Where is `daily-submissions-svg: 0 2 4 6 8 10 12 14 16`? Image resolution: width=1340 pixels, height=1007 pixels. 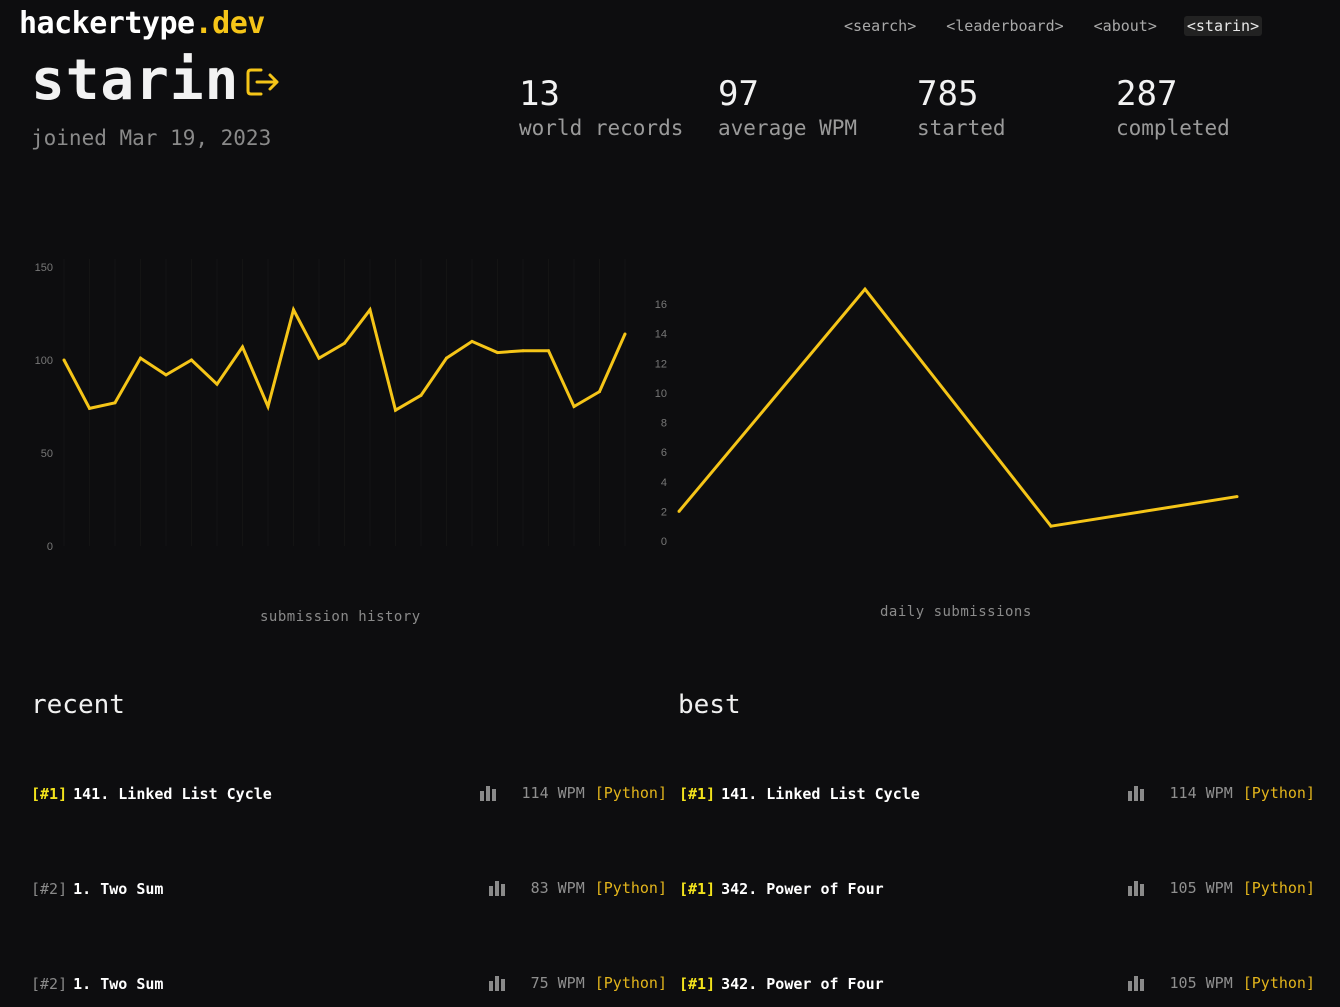
daily-submissions-svg: 0 2 4 6 8 10 12 14 16 is located at coordinates (947, 417).